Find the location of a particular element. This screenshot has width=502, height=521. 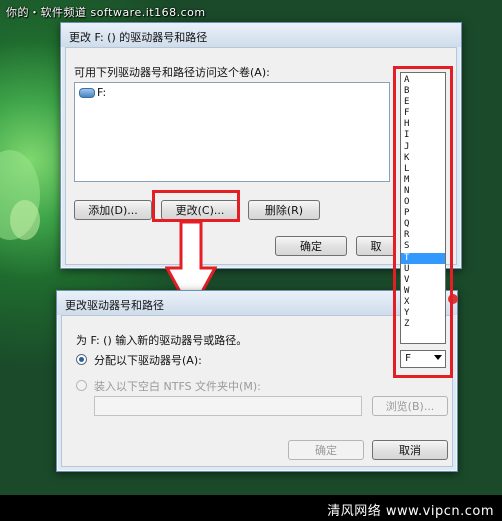

background-leaf is located at coordinates (25, 220).